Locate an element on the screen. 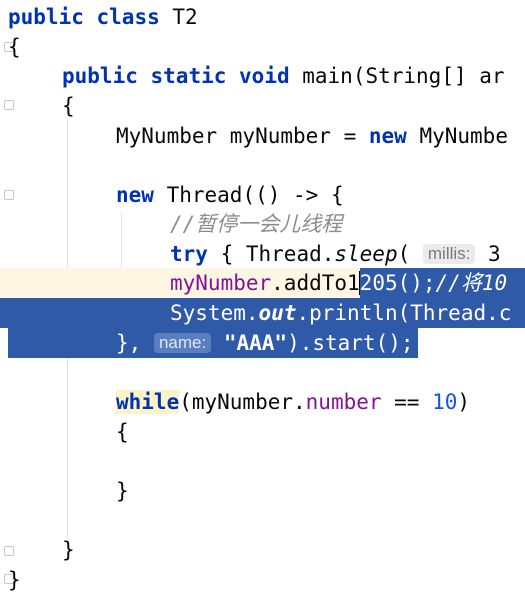  code-text: MyNumbe is located at coordinates (457, 136).